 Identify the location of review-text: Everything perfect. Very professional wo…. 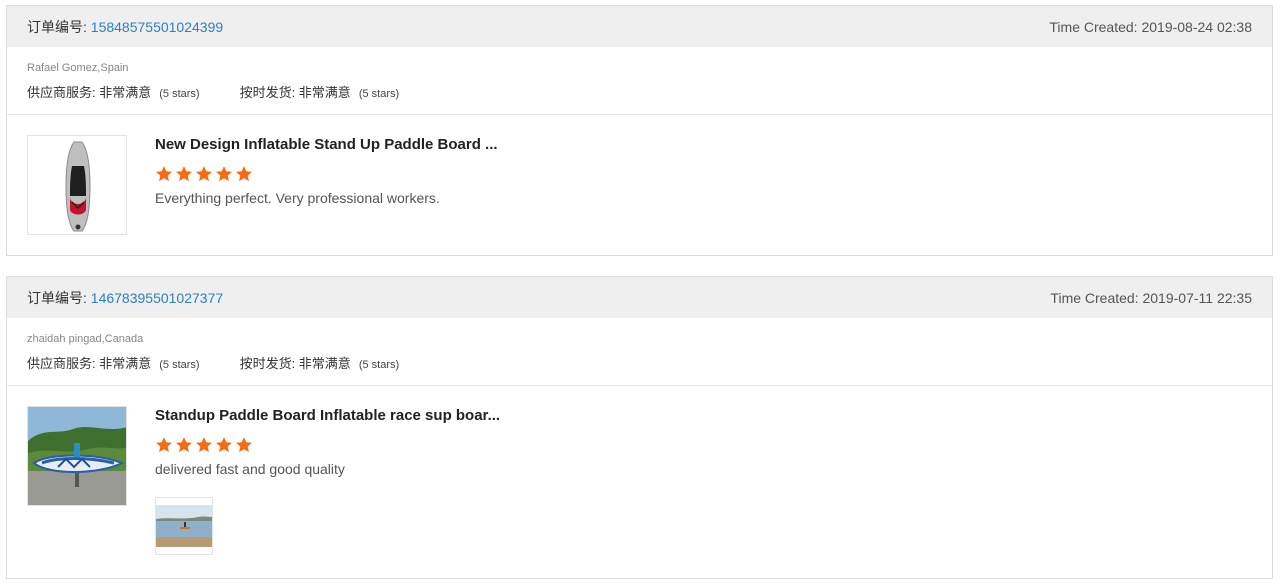
(297, 198).